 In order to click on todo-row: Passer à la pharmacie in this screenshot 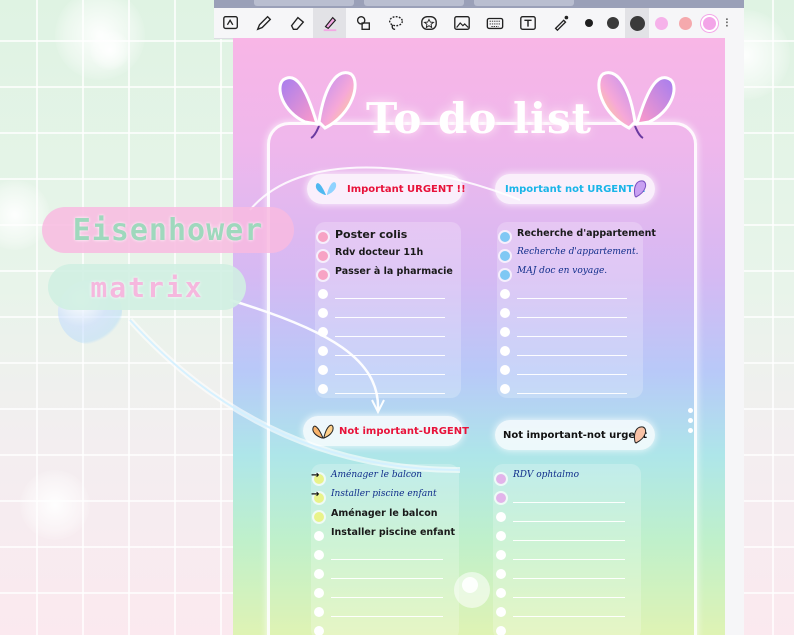, I will do `click(388, 275)`.